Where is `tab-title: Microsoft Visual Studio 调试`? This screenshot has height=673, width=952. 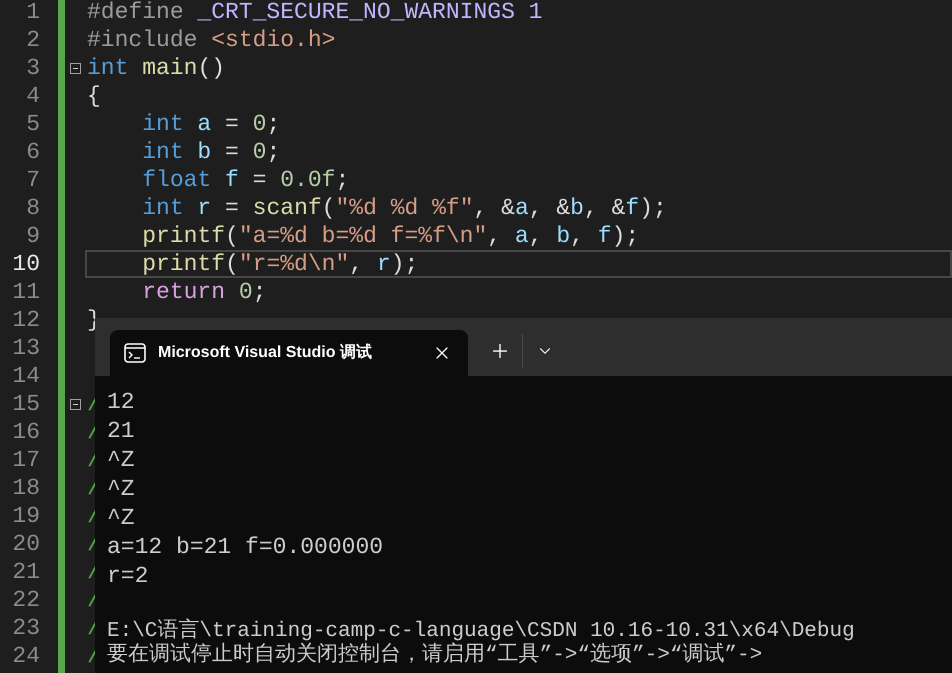
tab-title: Microsoft Visual Studio 调试 is located at coordinates (265, 352).